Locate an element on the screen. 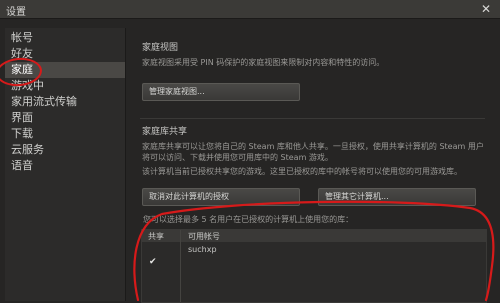 The height and width of the screenshot is (303, 500). sidebar-item-cloud: 云服务 is located at coordinates (65, 150).